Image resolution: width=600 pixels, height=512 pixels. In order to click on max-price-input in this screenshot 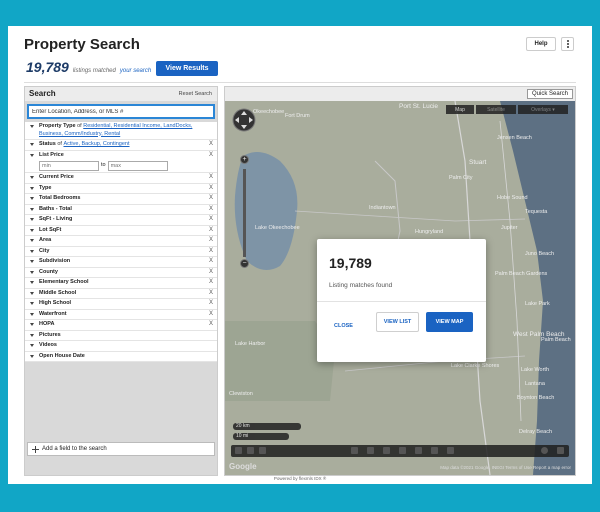, I will do `click(137, 166)`.